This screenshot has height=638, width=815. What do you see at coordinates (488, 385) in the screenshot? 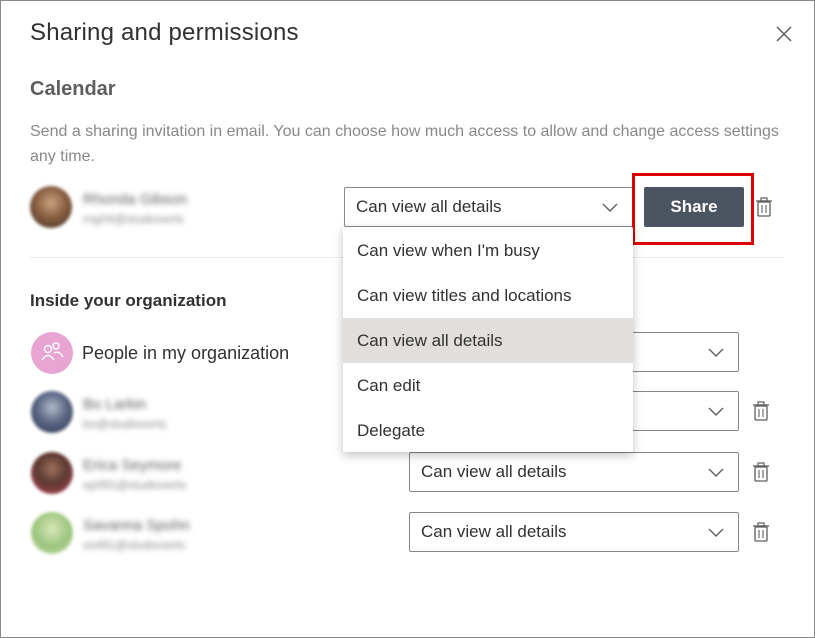
I see `option-edit: Can edit` at bounding box center [488, 385].